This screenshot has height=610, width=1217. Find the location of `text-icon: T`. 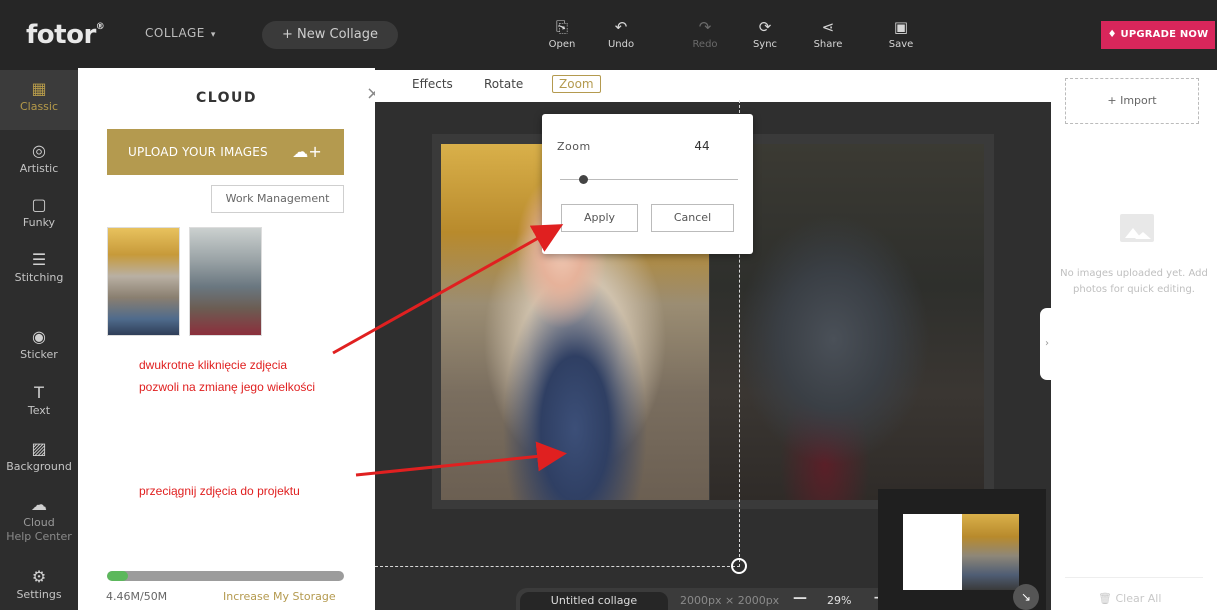

text-icon: T is located at coordinates (39, 392).